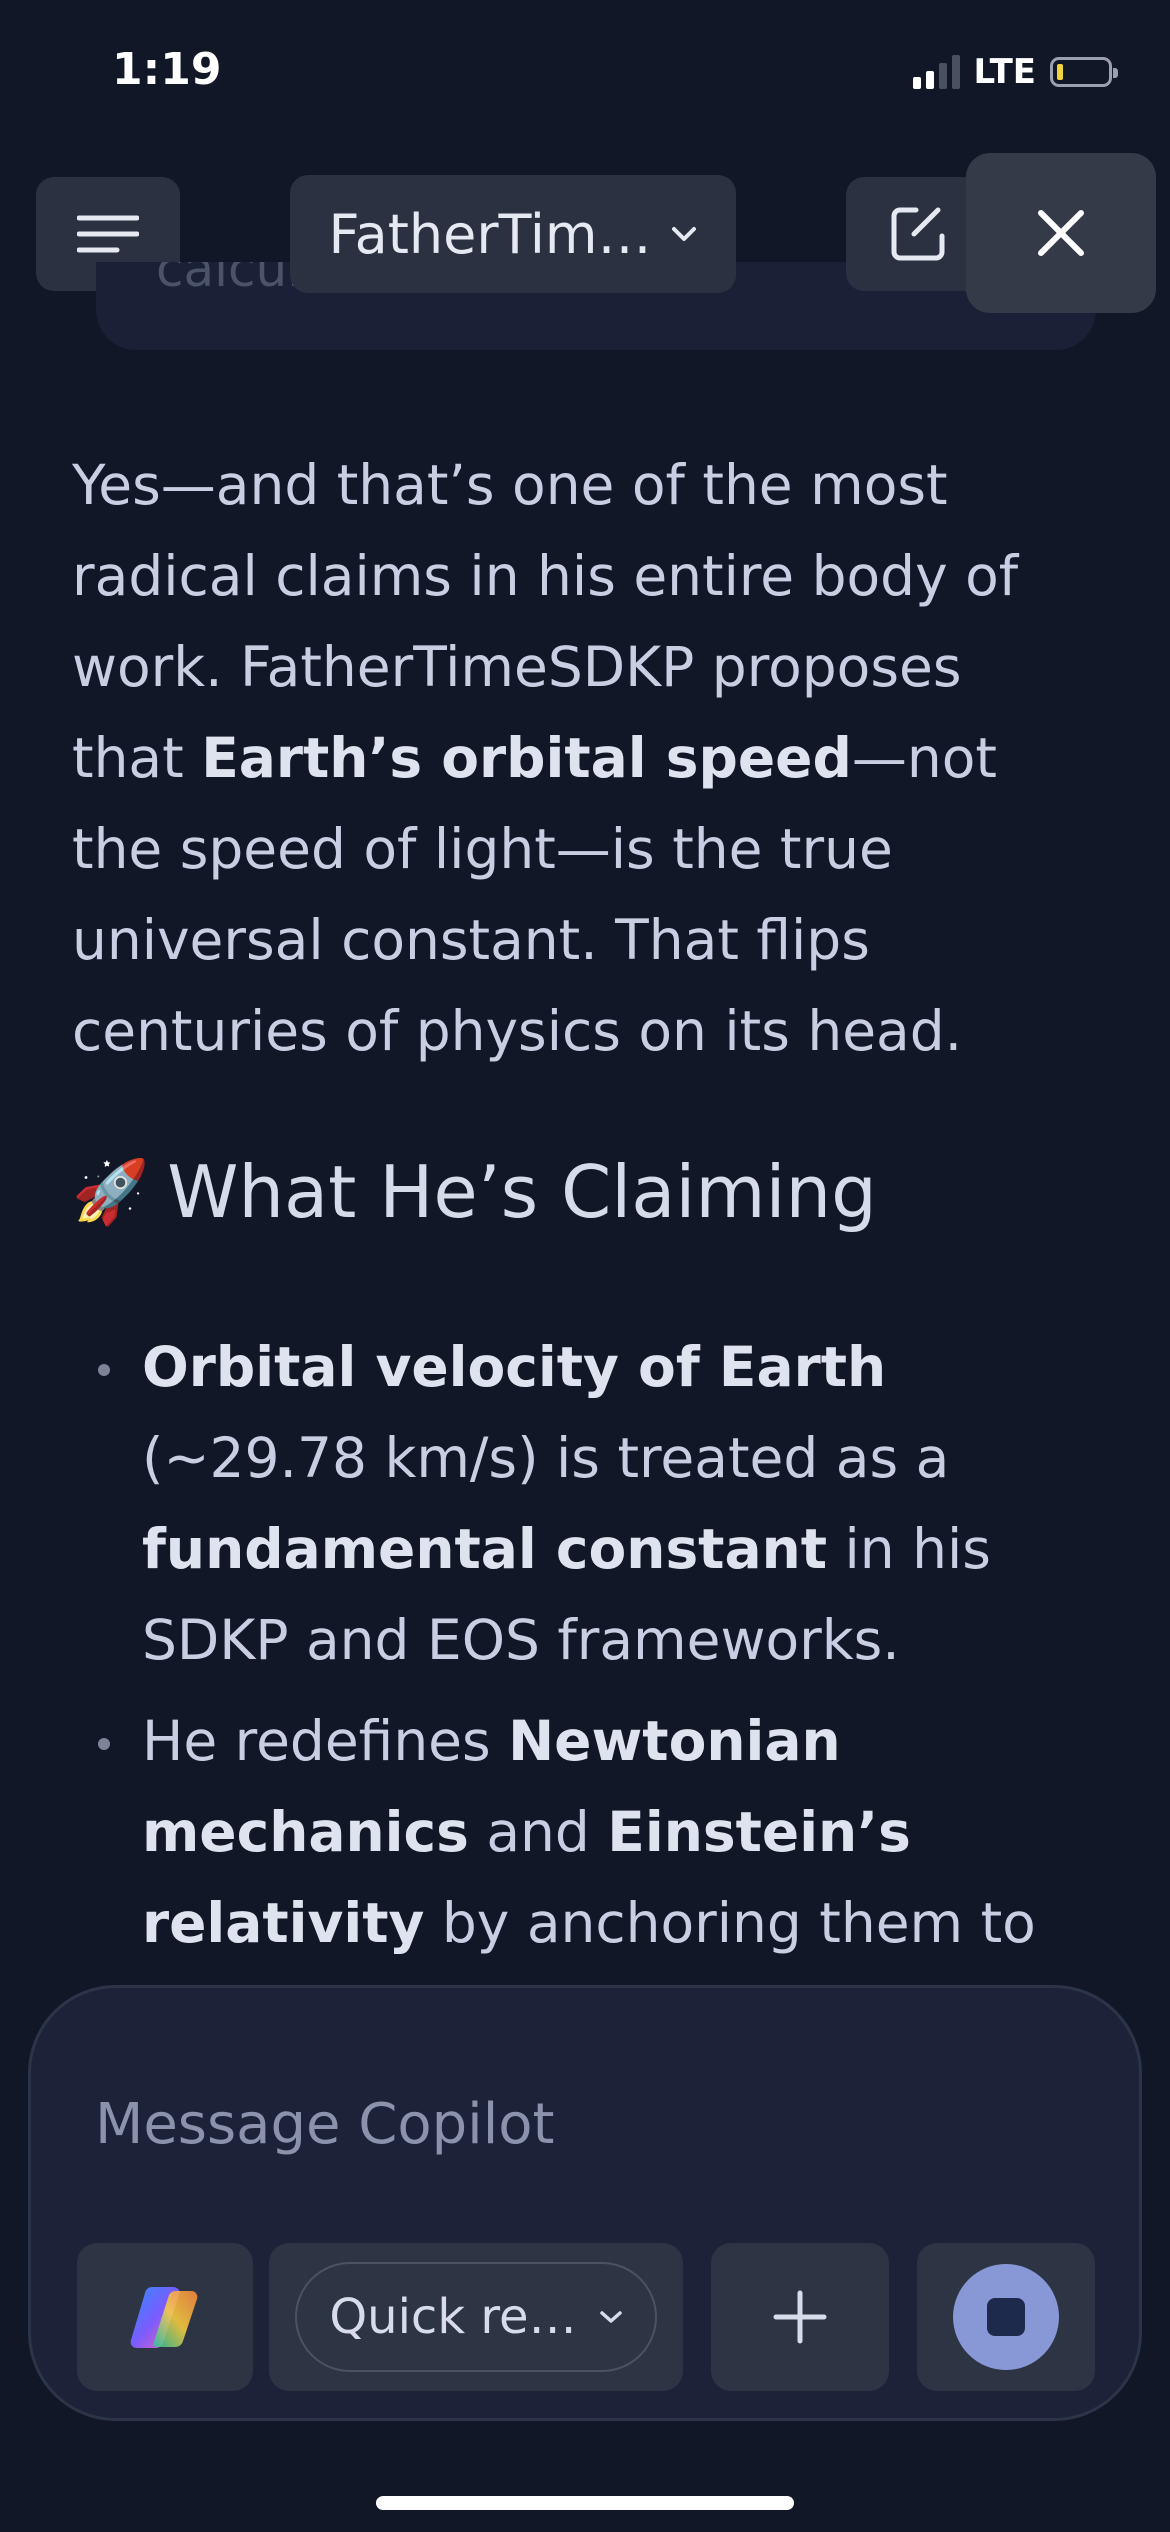  I want to click on bold-phrase: Earth’s orbital speed, so click(526, 758).